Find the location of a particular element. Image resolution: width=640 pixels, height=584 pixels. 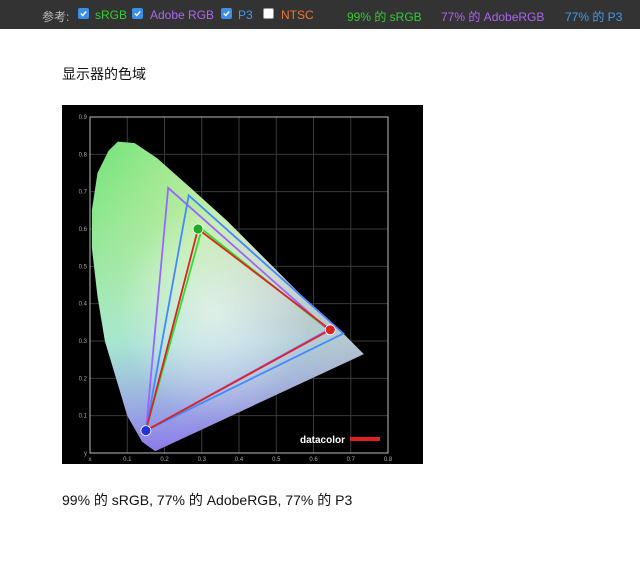

reference-label: 参考: is located at coordinates (56, 17).